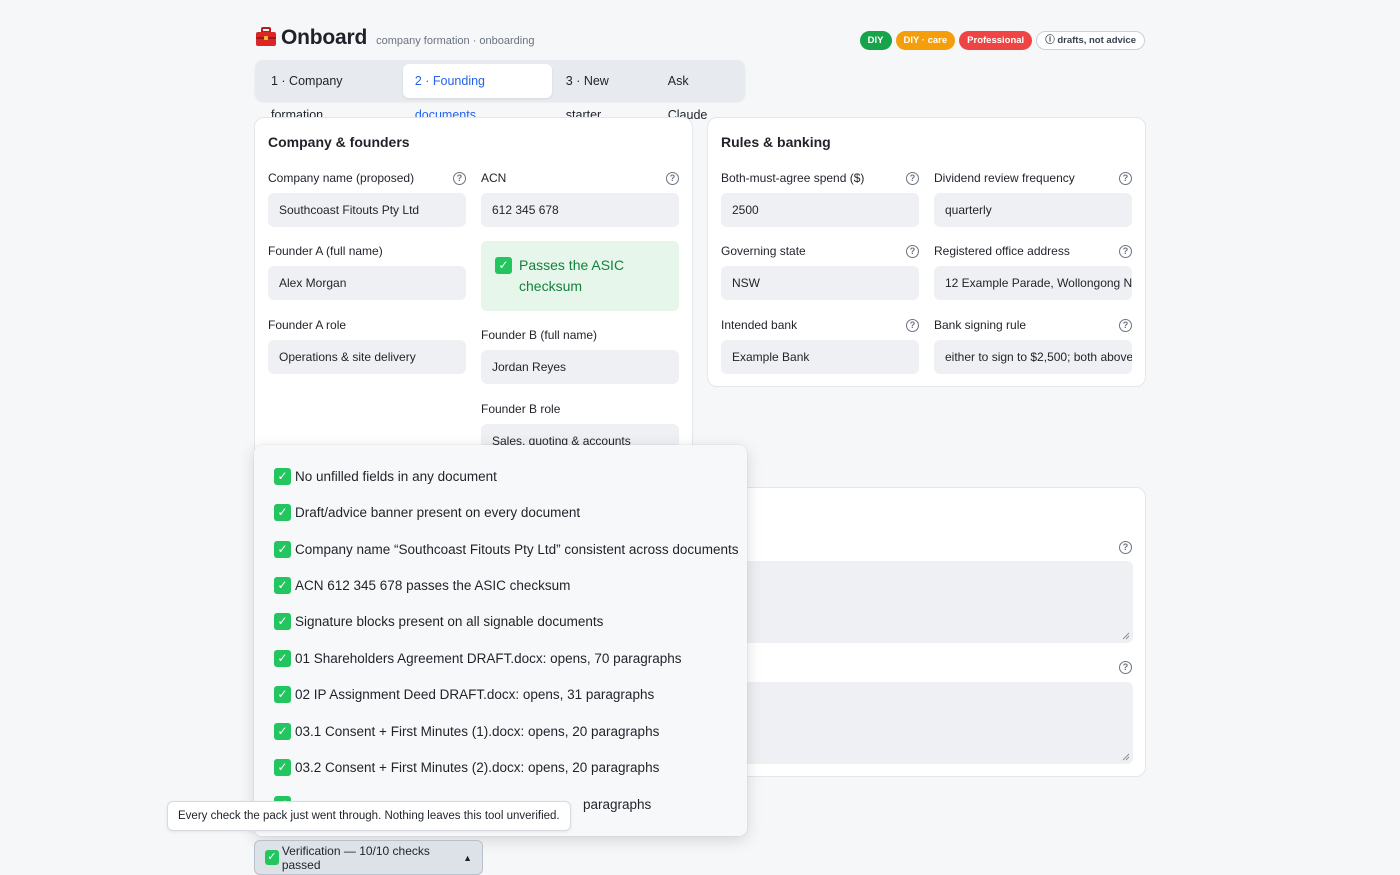 This screenshot has height=875, width=1400. Describe the element at coordinates (1033, 283) in the screenshot. I see `office-input: 12 Example Parade, Wollongong NSW` at that location.